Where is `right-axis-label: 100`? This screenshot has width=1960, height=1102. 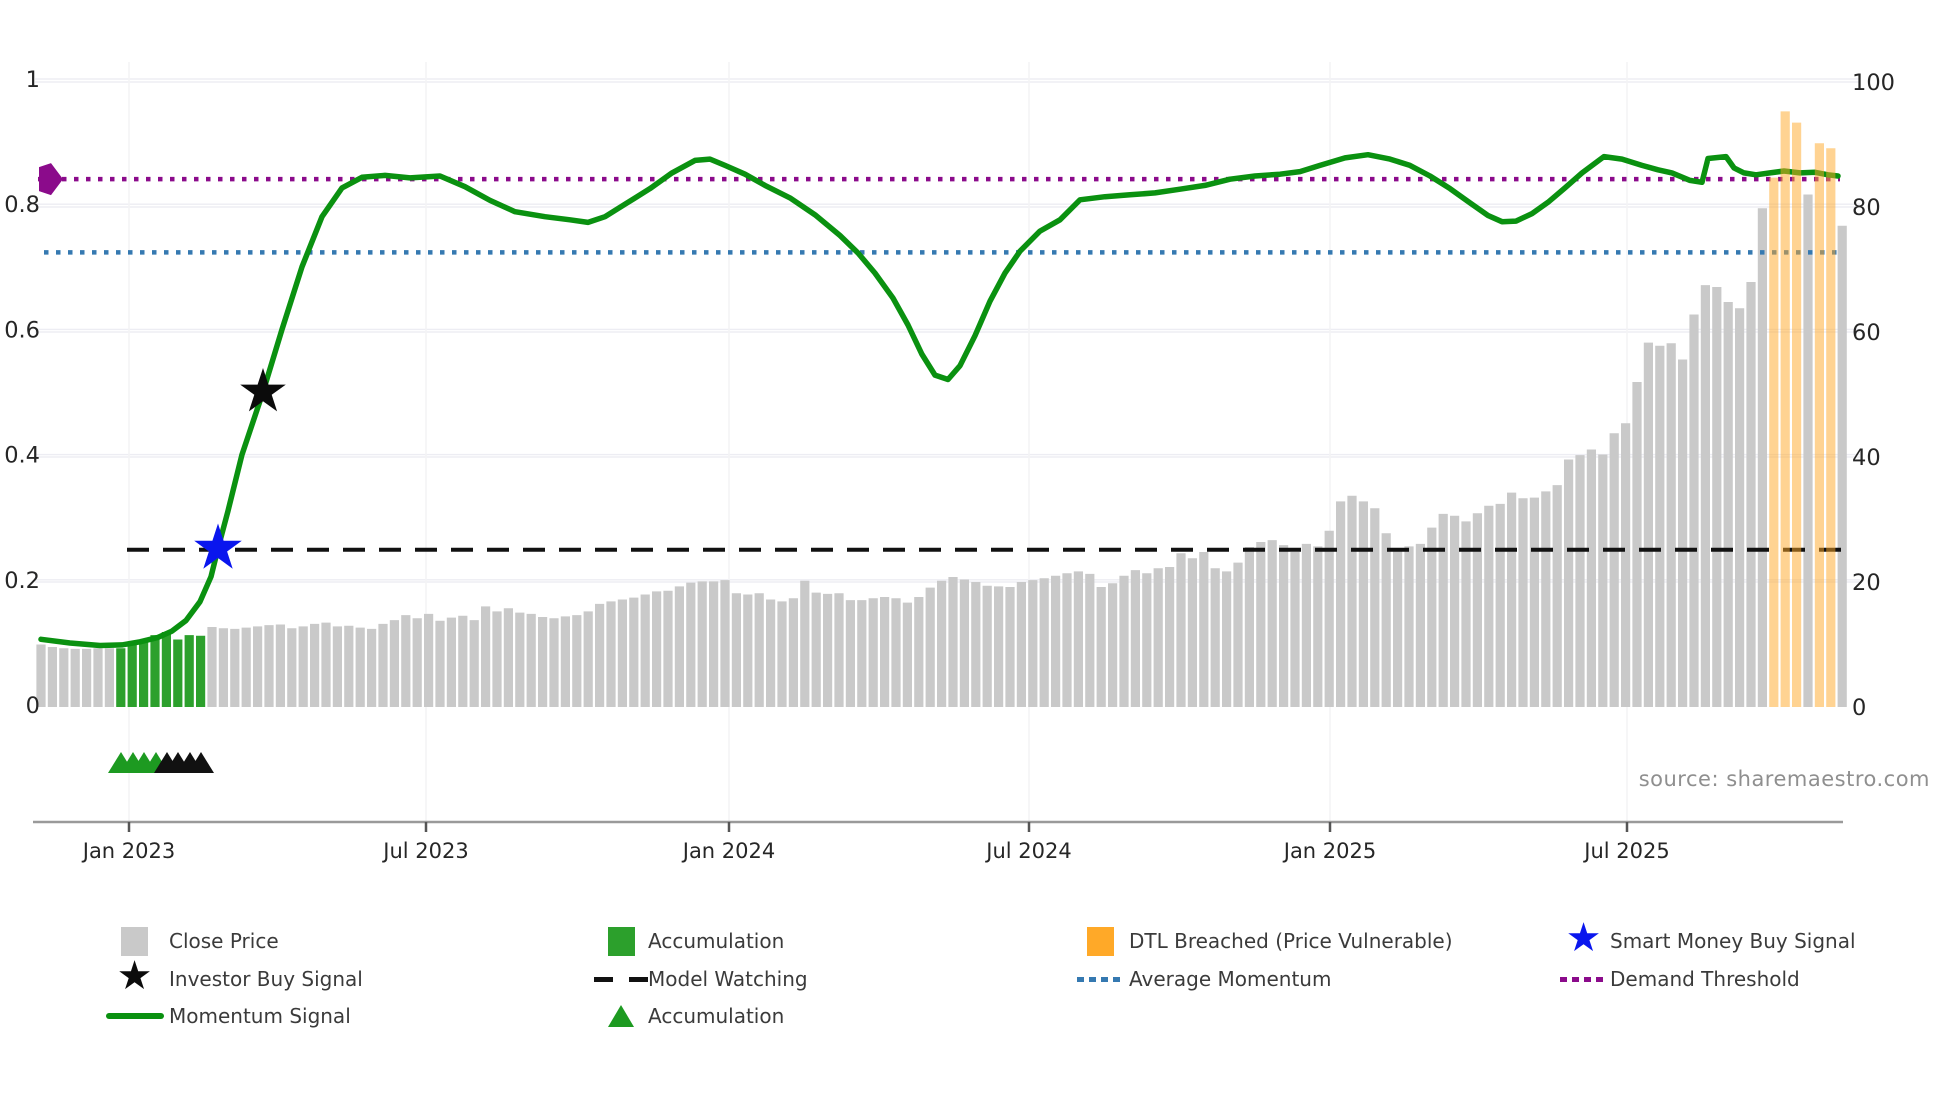
right-axis-label: 100 is located at coordinates (1873, 83).